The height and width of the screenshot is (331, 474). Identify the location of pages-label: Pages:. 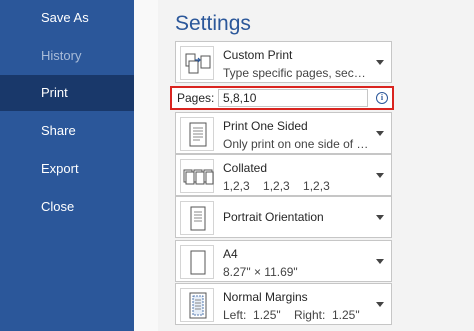
(196, 98).